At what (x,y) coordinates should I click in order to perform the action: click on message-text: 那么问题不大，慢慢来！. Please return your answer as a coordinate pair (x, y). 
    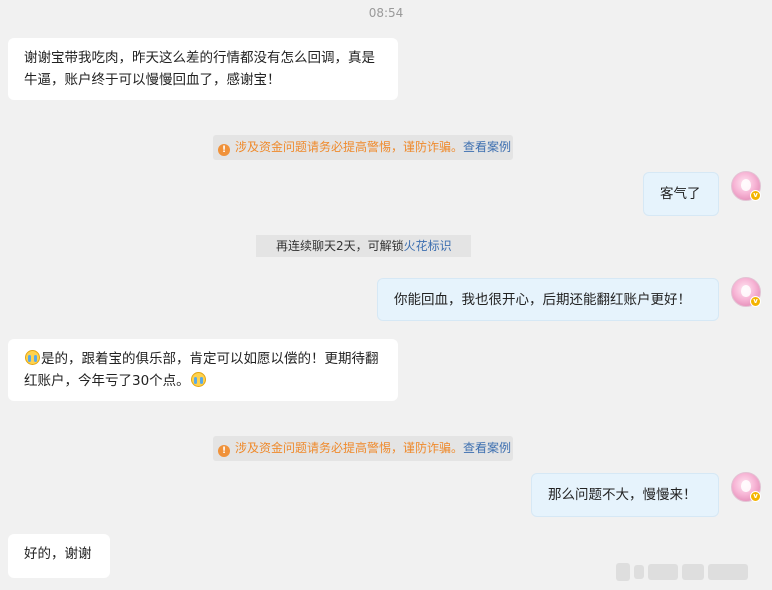
    Looking at the image, I should click on (622, 495).